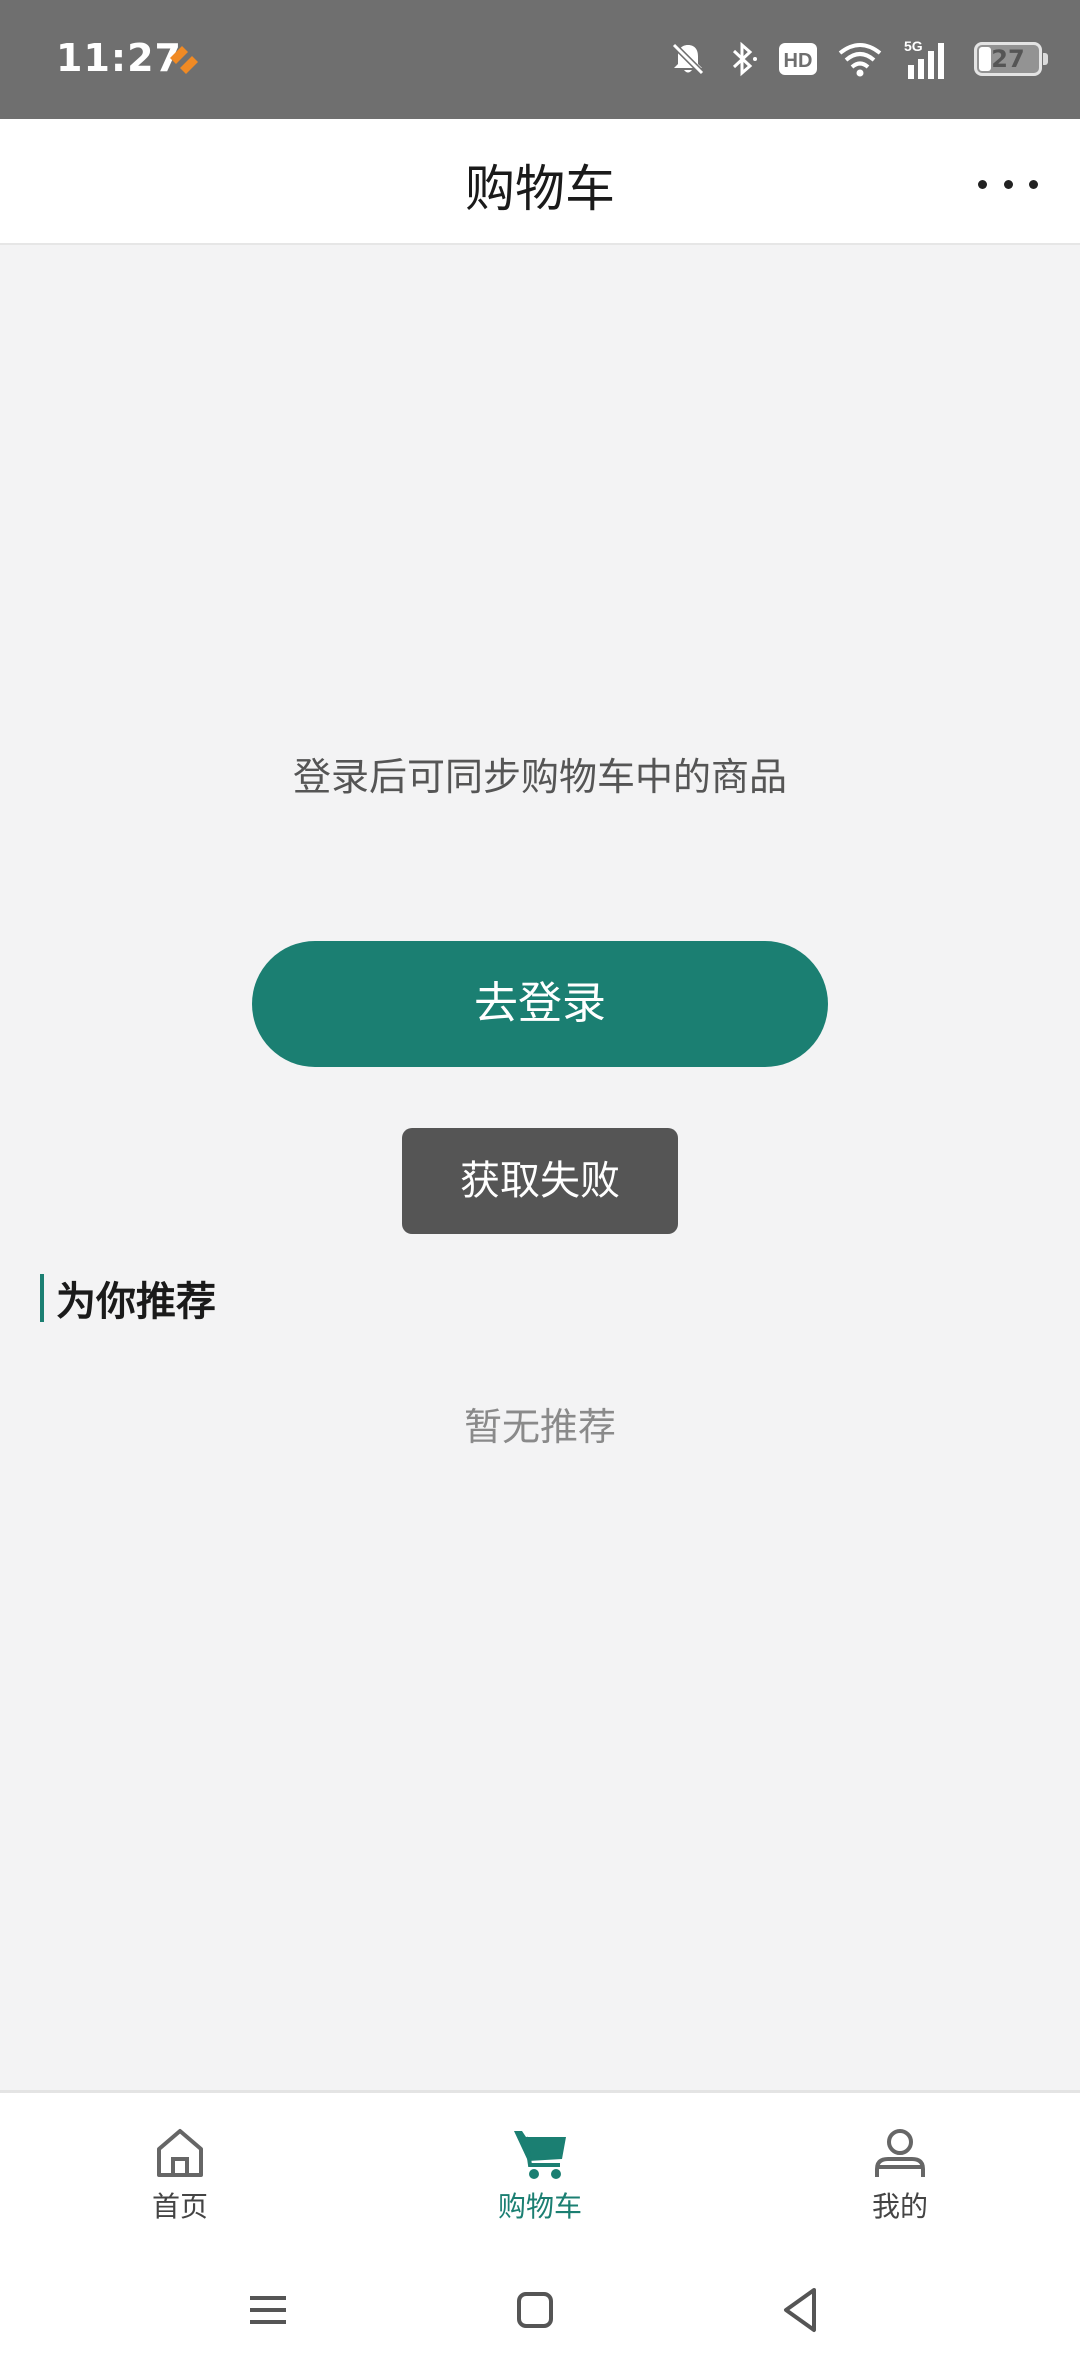 This screenshot has width=1080, height=2376. I want to click on mute-bell-icon, so click(688, 59).